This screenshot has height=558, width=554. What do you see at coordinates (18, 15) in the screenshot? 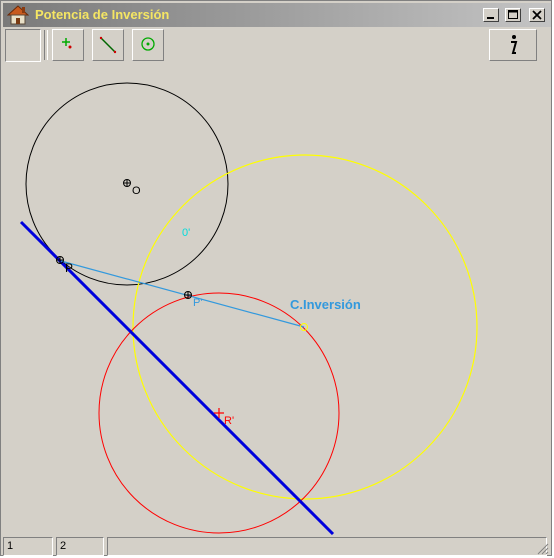
I see `house-icon` at bounding box center [18, 15].